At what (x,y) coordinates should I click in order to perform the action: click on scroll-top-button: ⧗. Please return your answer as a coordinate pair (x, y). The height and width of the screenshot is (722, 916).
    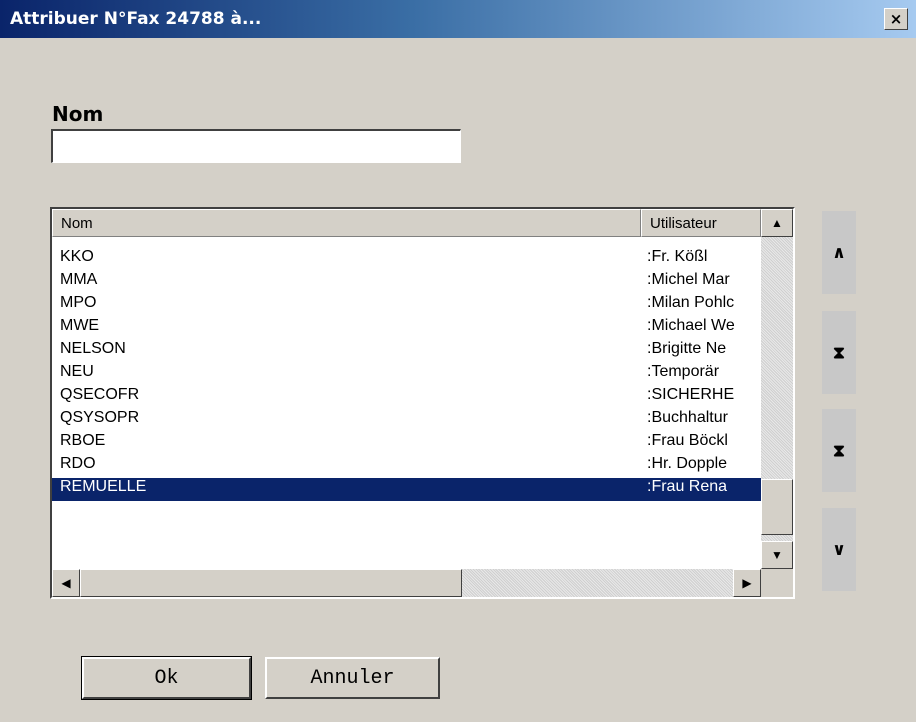
    Looking at the image, I should click on (839, 352).